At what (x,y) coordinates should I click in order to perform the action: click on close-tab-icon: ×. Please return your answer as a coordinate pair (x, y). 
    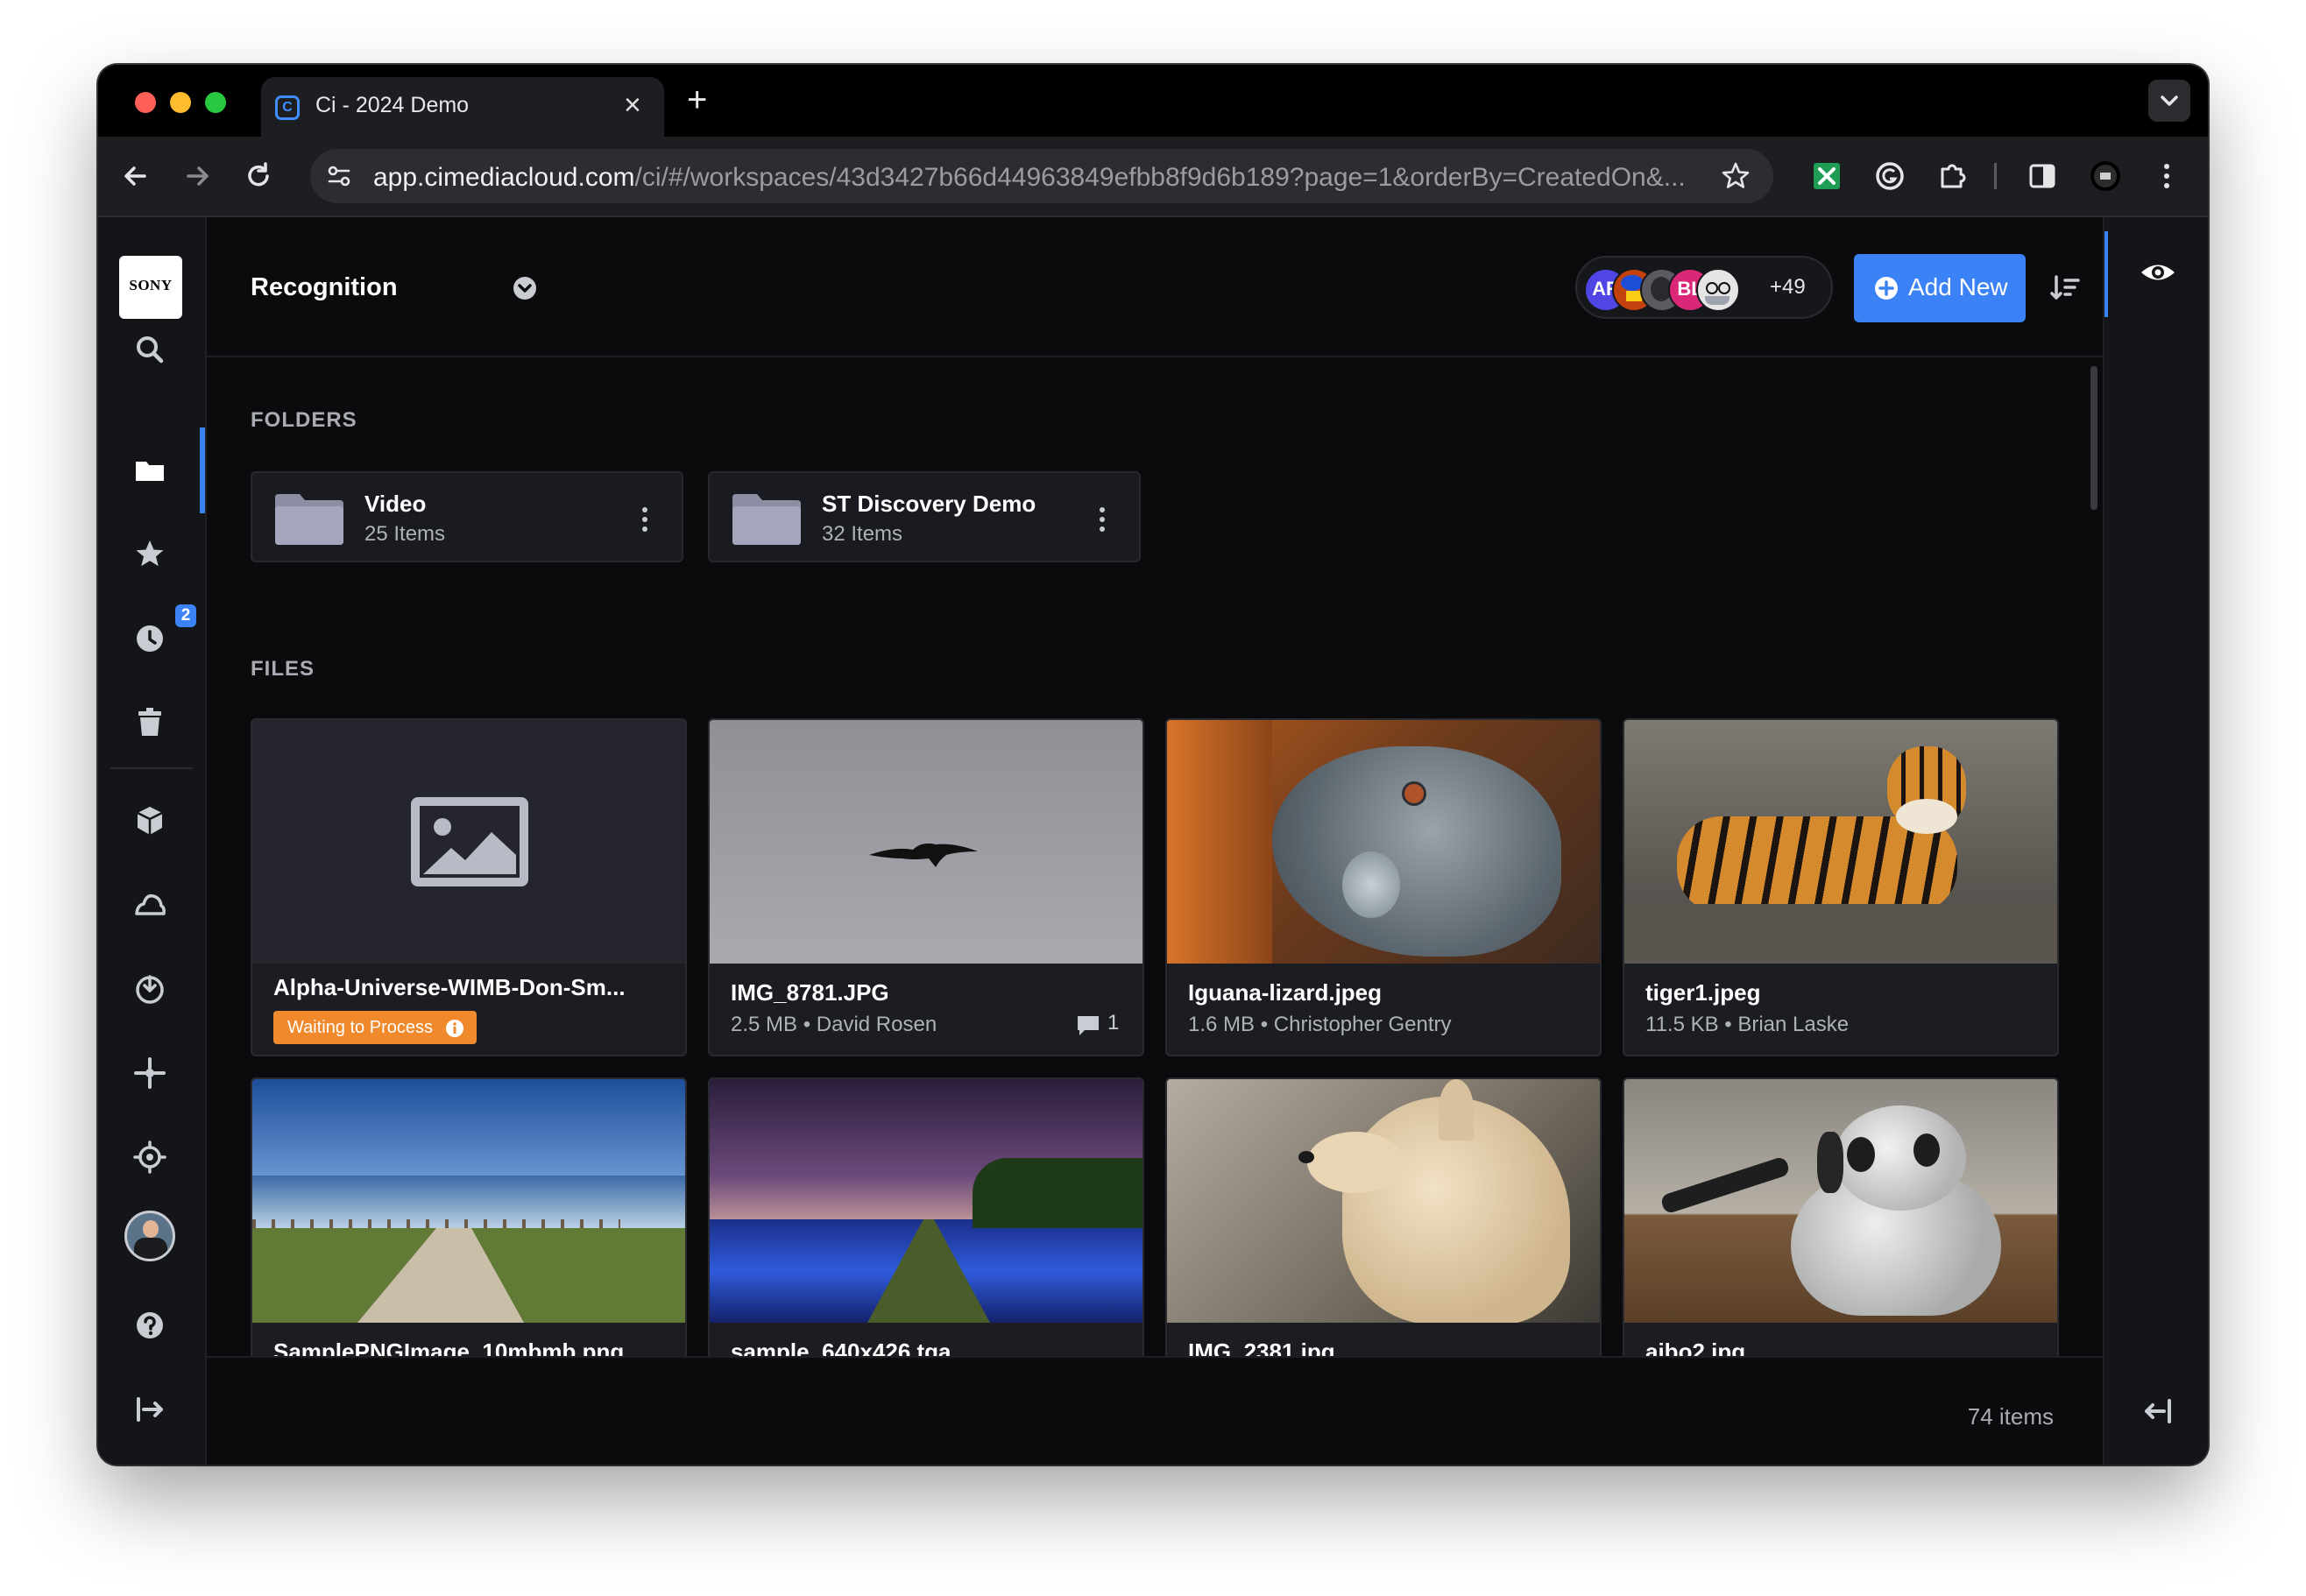
    Looking at the image, I should click on (633, 105).